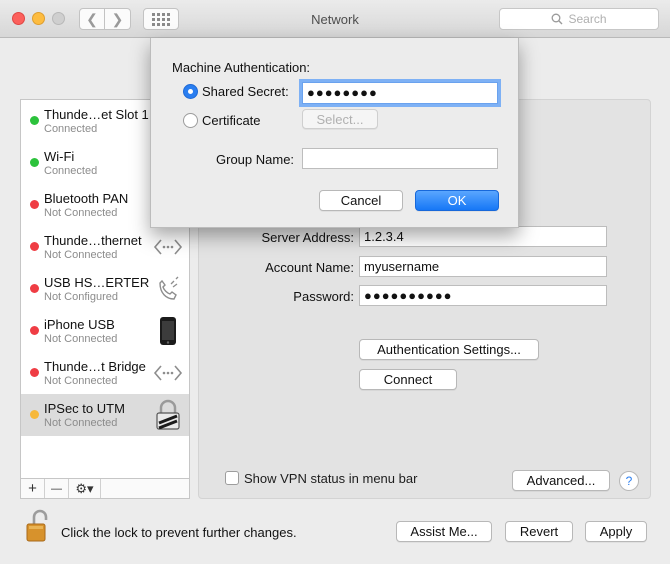  I want to click on iphone-icon, so click(168, 331).